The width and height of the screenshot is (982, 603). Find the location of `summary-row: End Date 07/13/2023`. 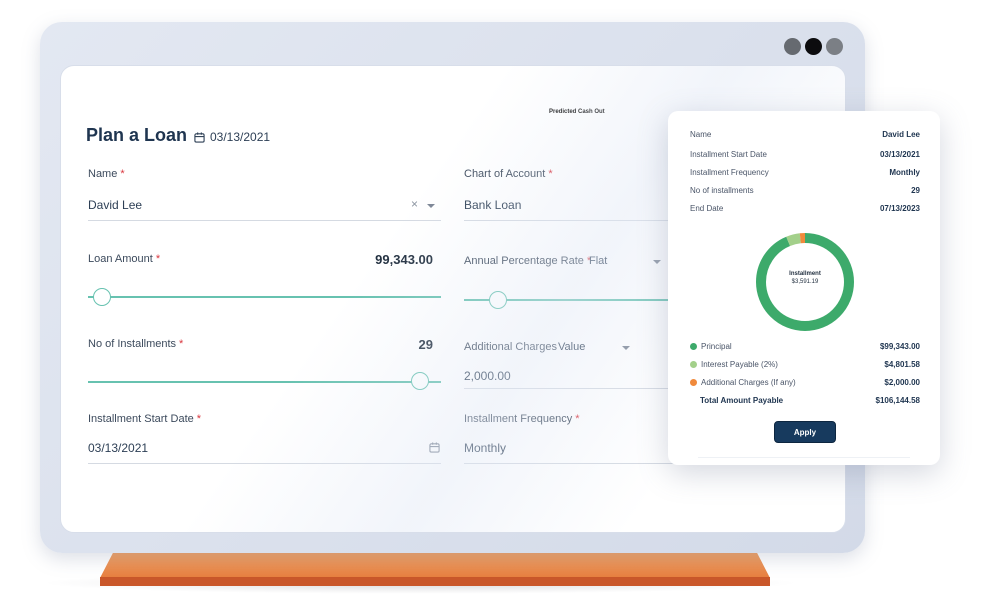

summary-row: End Date 07/13/2023 is located at coordinates (805, 208).